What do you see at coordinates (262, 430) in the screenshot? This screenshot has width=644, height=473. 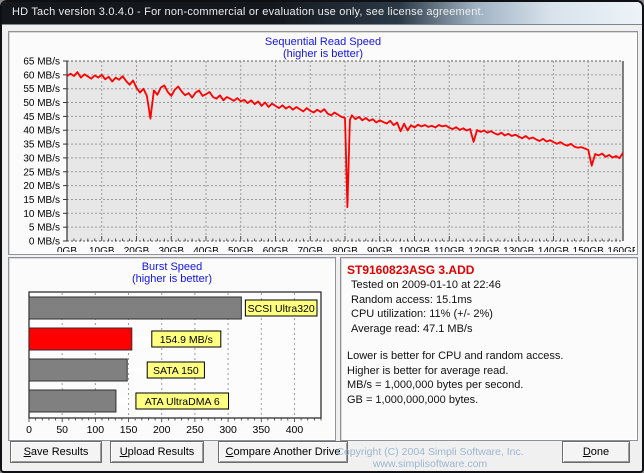 I see `svg-text: 350` at bounding box center [262, 430].